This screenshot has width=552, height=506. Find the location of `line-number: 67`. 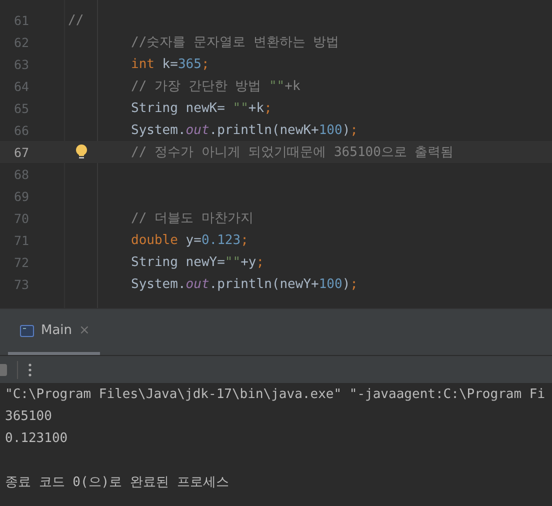

line-number: 67 is located at coordinates (20, 152).